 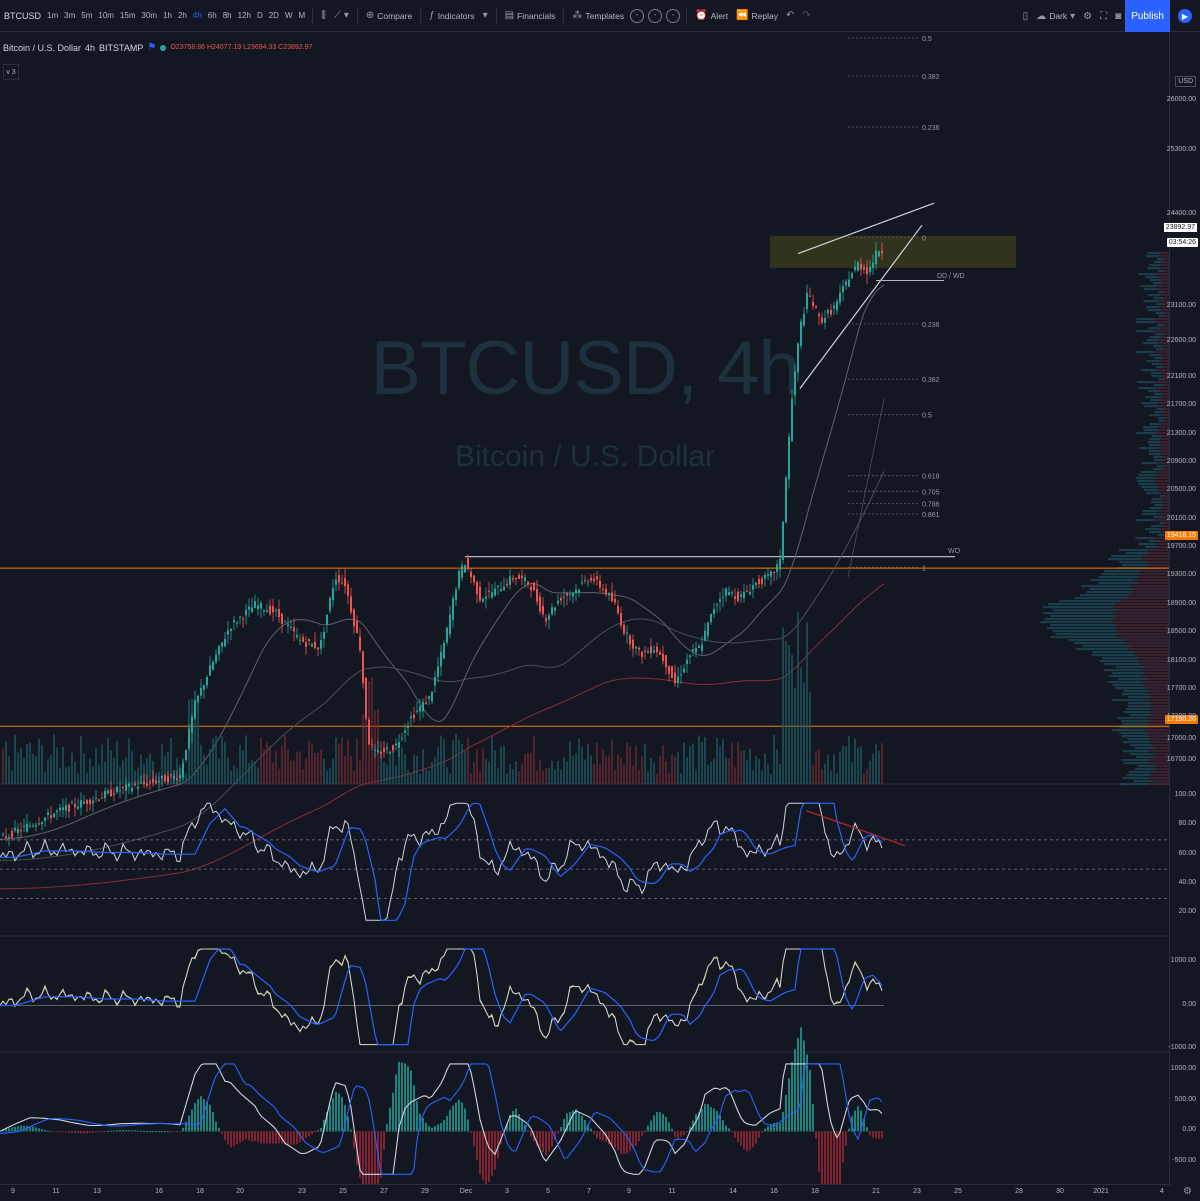 I want to click on timeframe-1h: 1h, so click(x=167, y=15).